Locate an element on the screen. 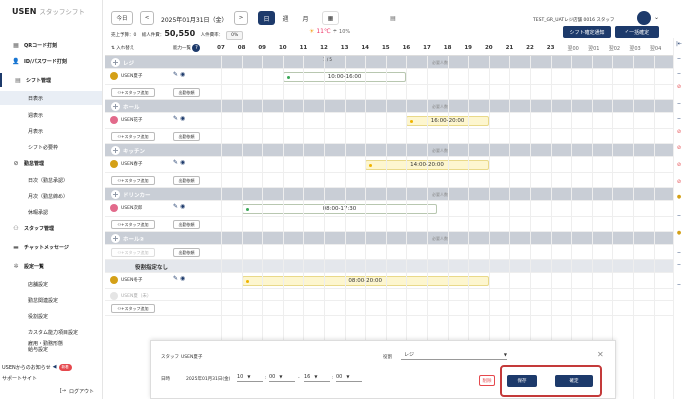 This screenshot has width=683, height=399. calendar-picker-button: ▦ is located at coordinates (330, 18).